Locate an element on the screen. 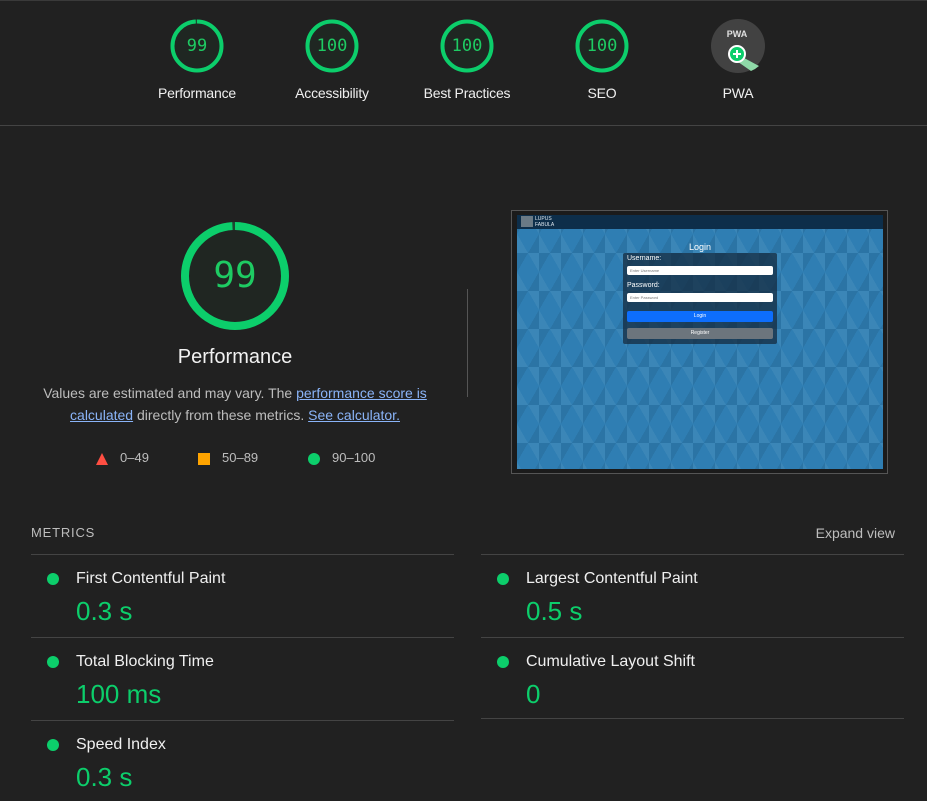 The width and height of the screenshot is (927, 801). metric-name: First Contentful Paint is located at coordinates (151, 578).